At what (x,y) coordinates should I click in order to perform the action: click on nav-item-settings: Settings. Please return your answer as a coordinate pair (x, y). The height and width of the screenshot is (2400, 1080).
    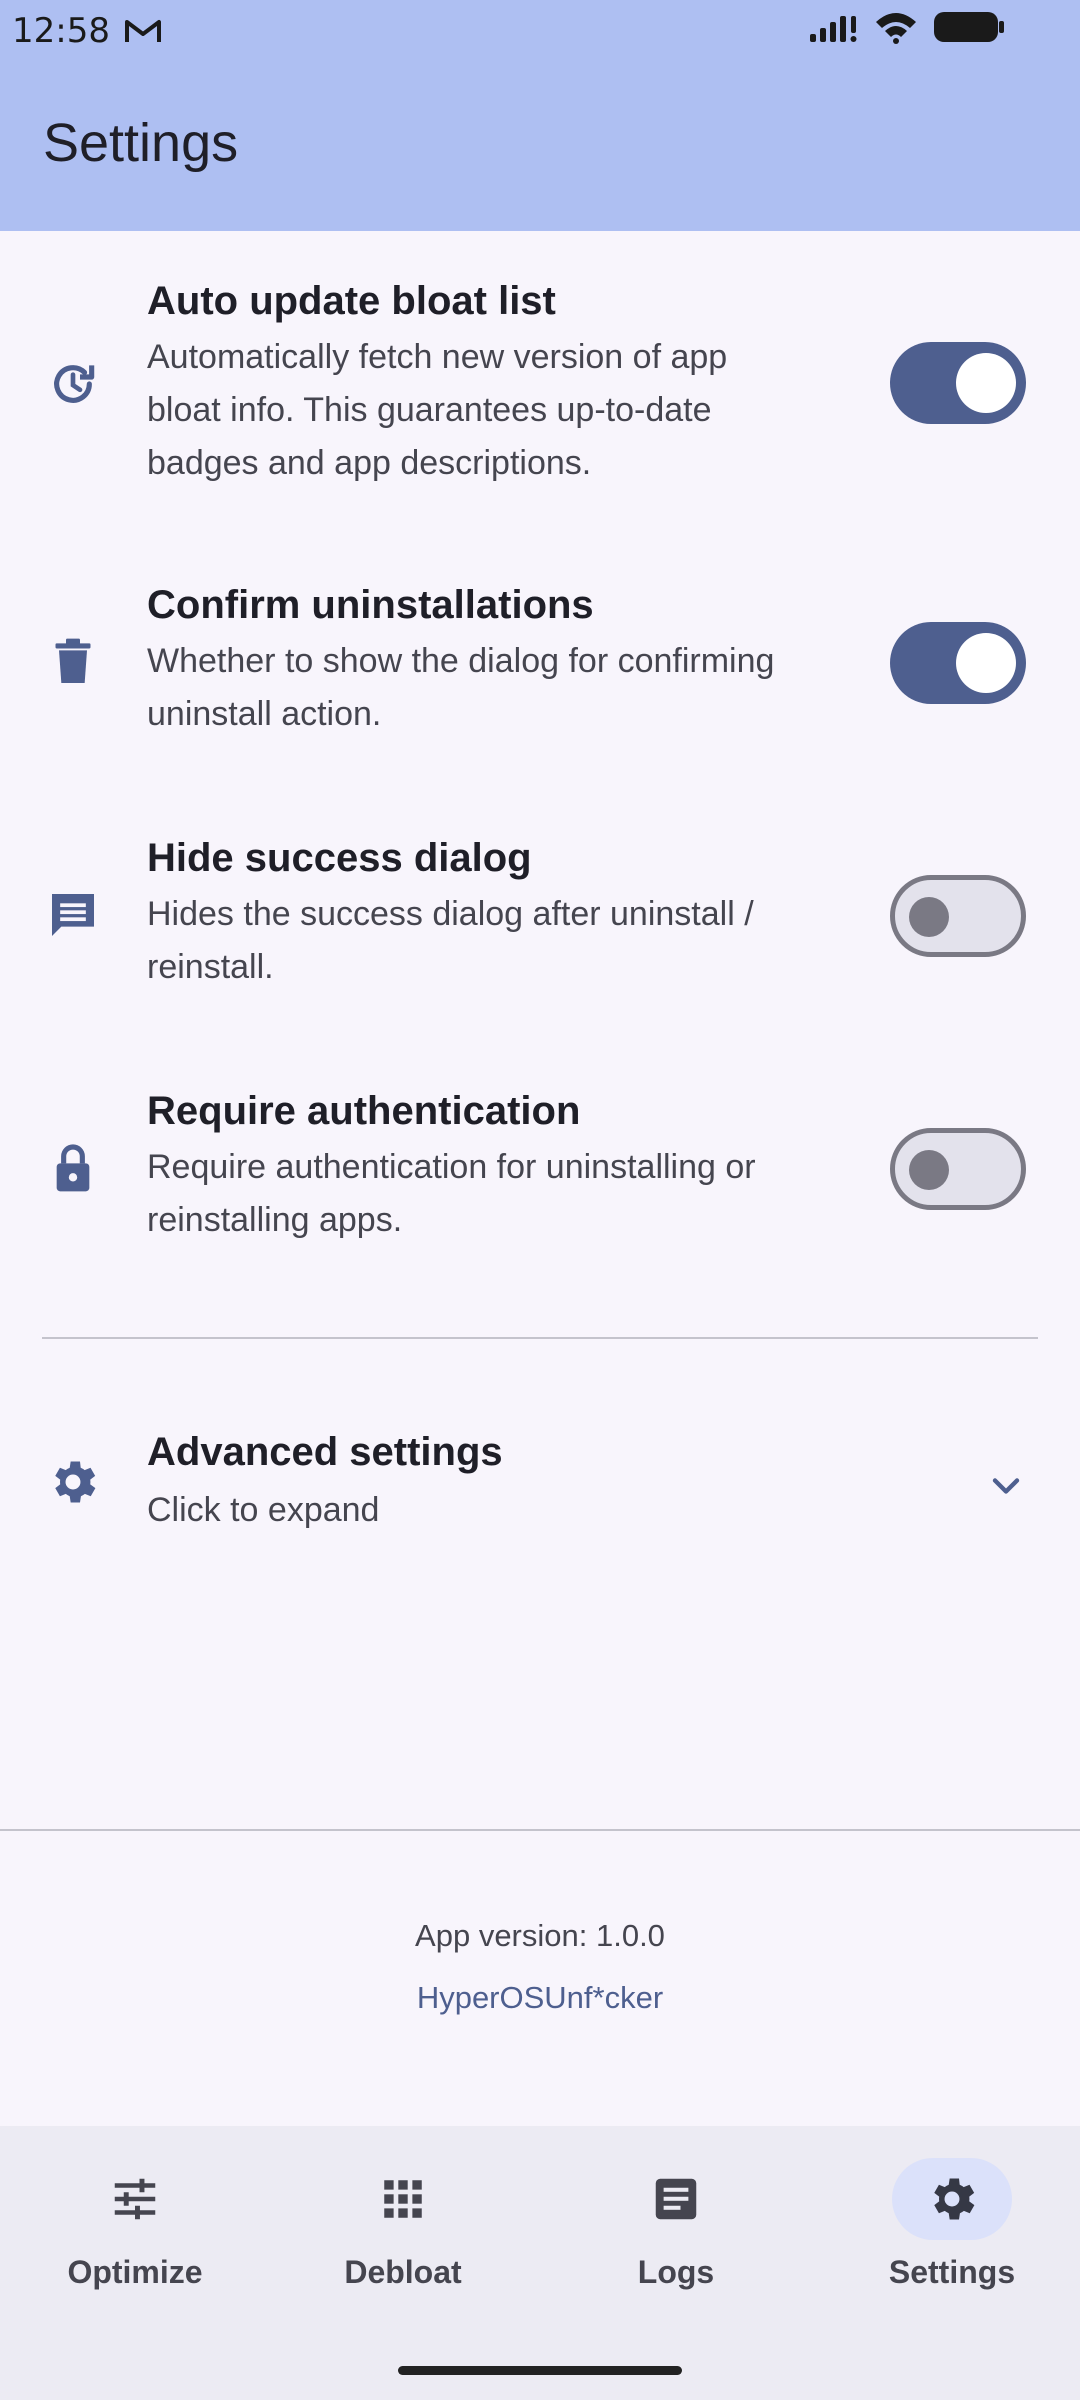
    Looking at the image, I should click on (948, 2226).